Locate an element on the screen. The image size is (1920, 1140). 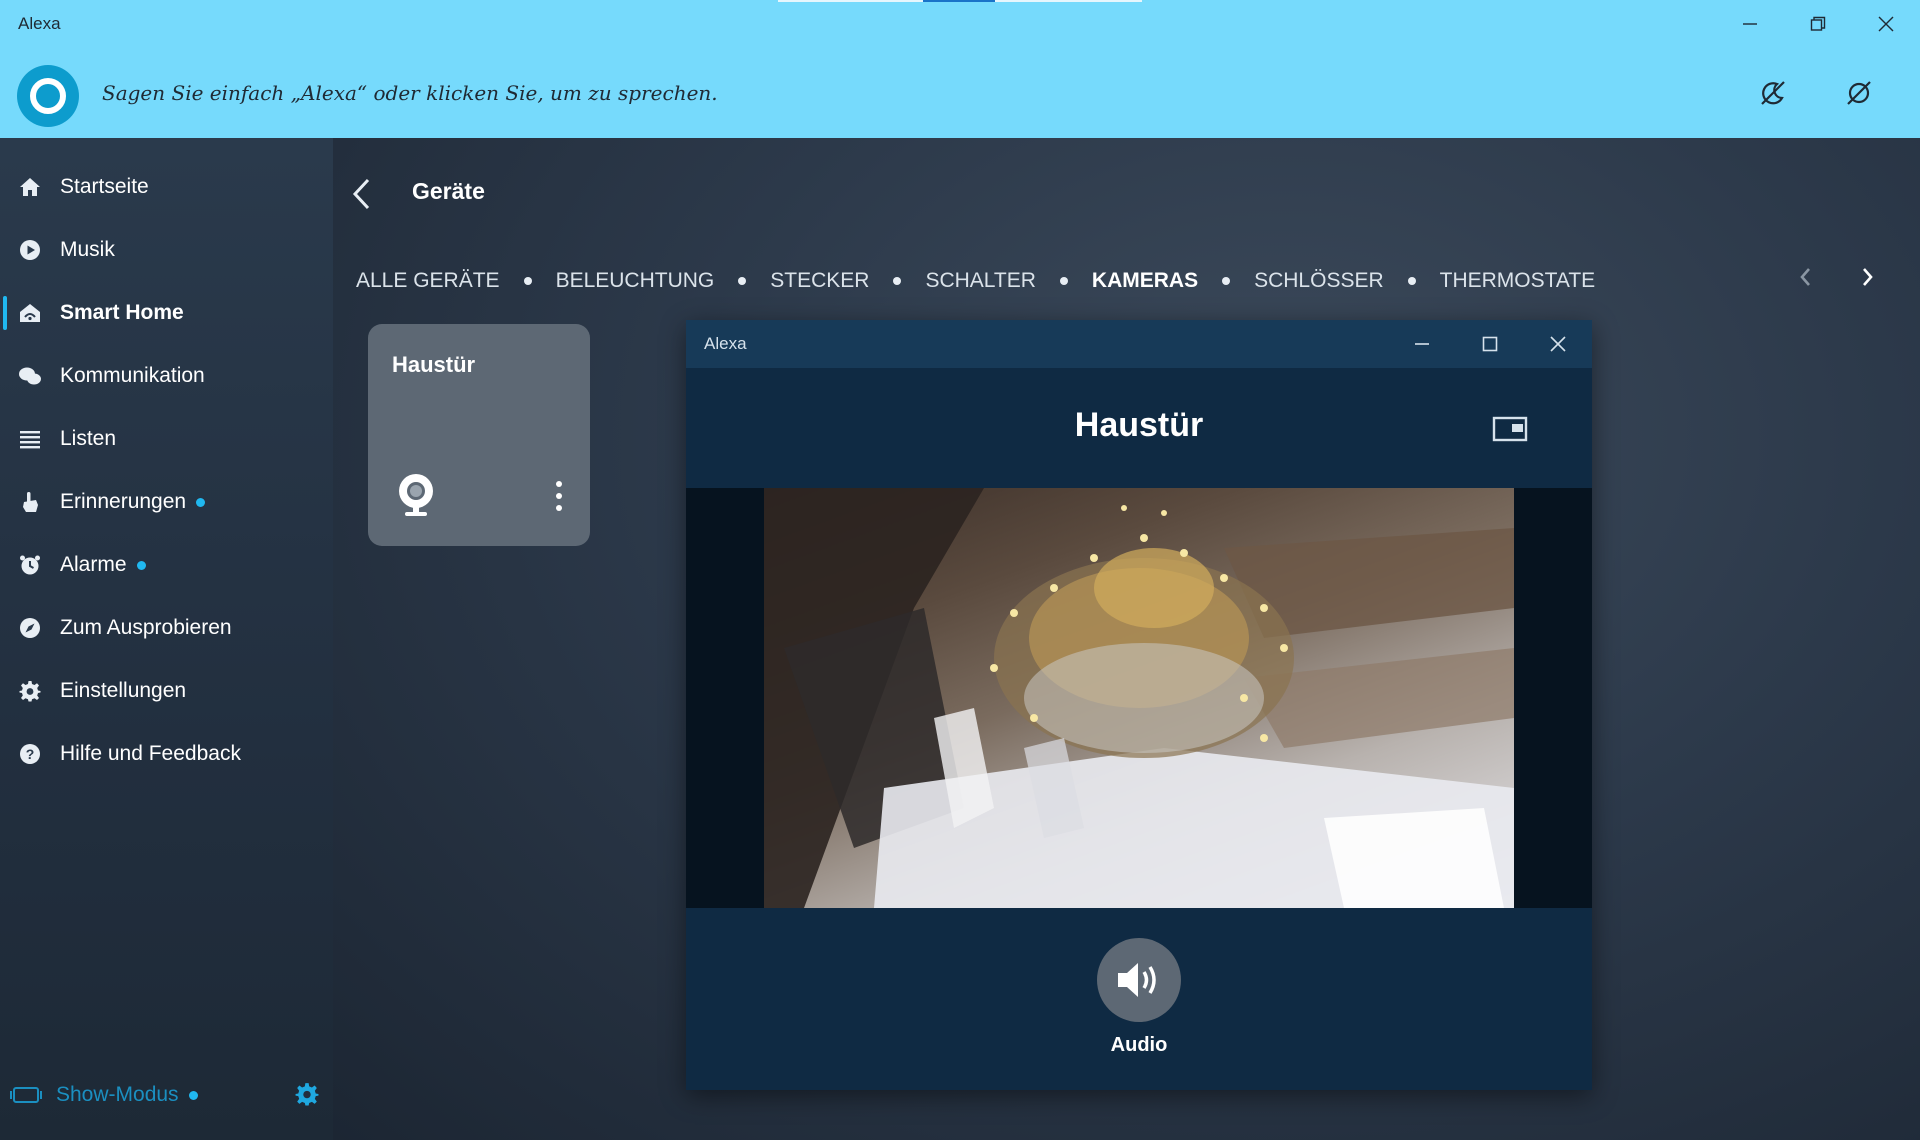
sidebar-item-alarme: Alarme is located at coordinates (166, 565).